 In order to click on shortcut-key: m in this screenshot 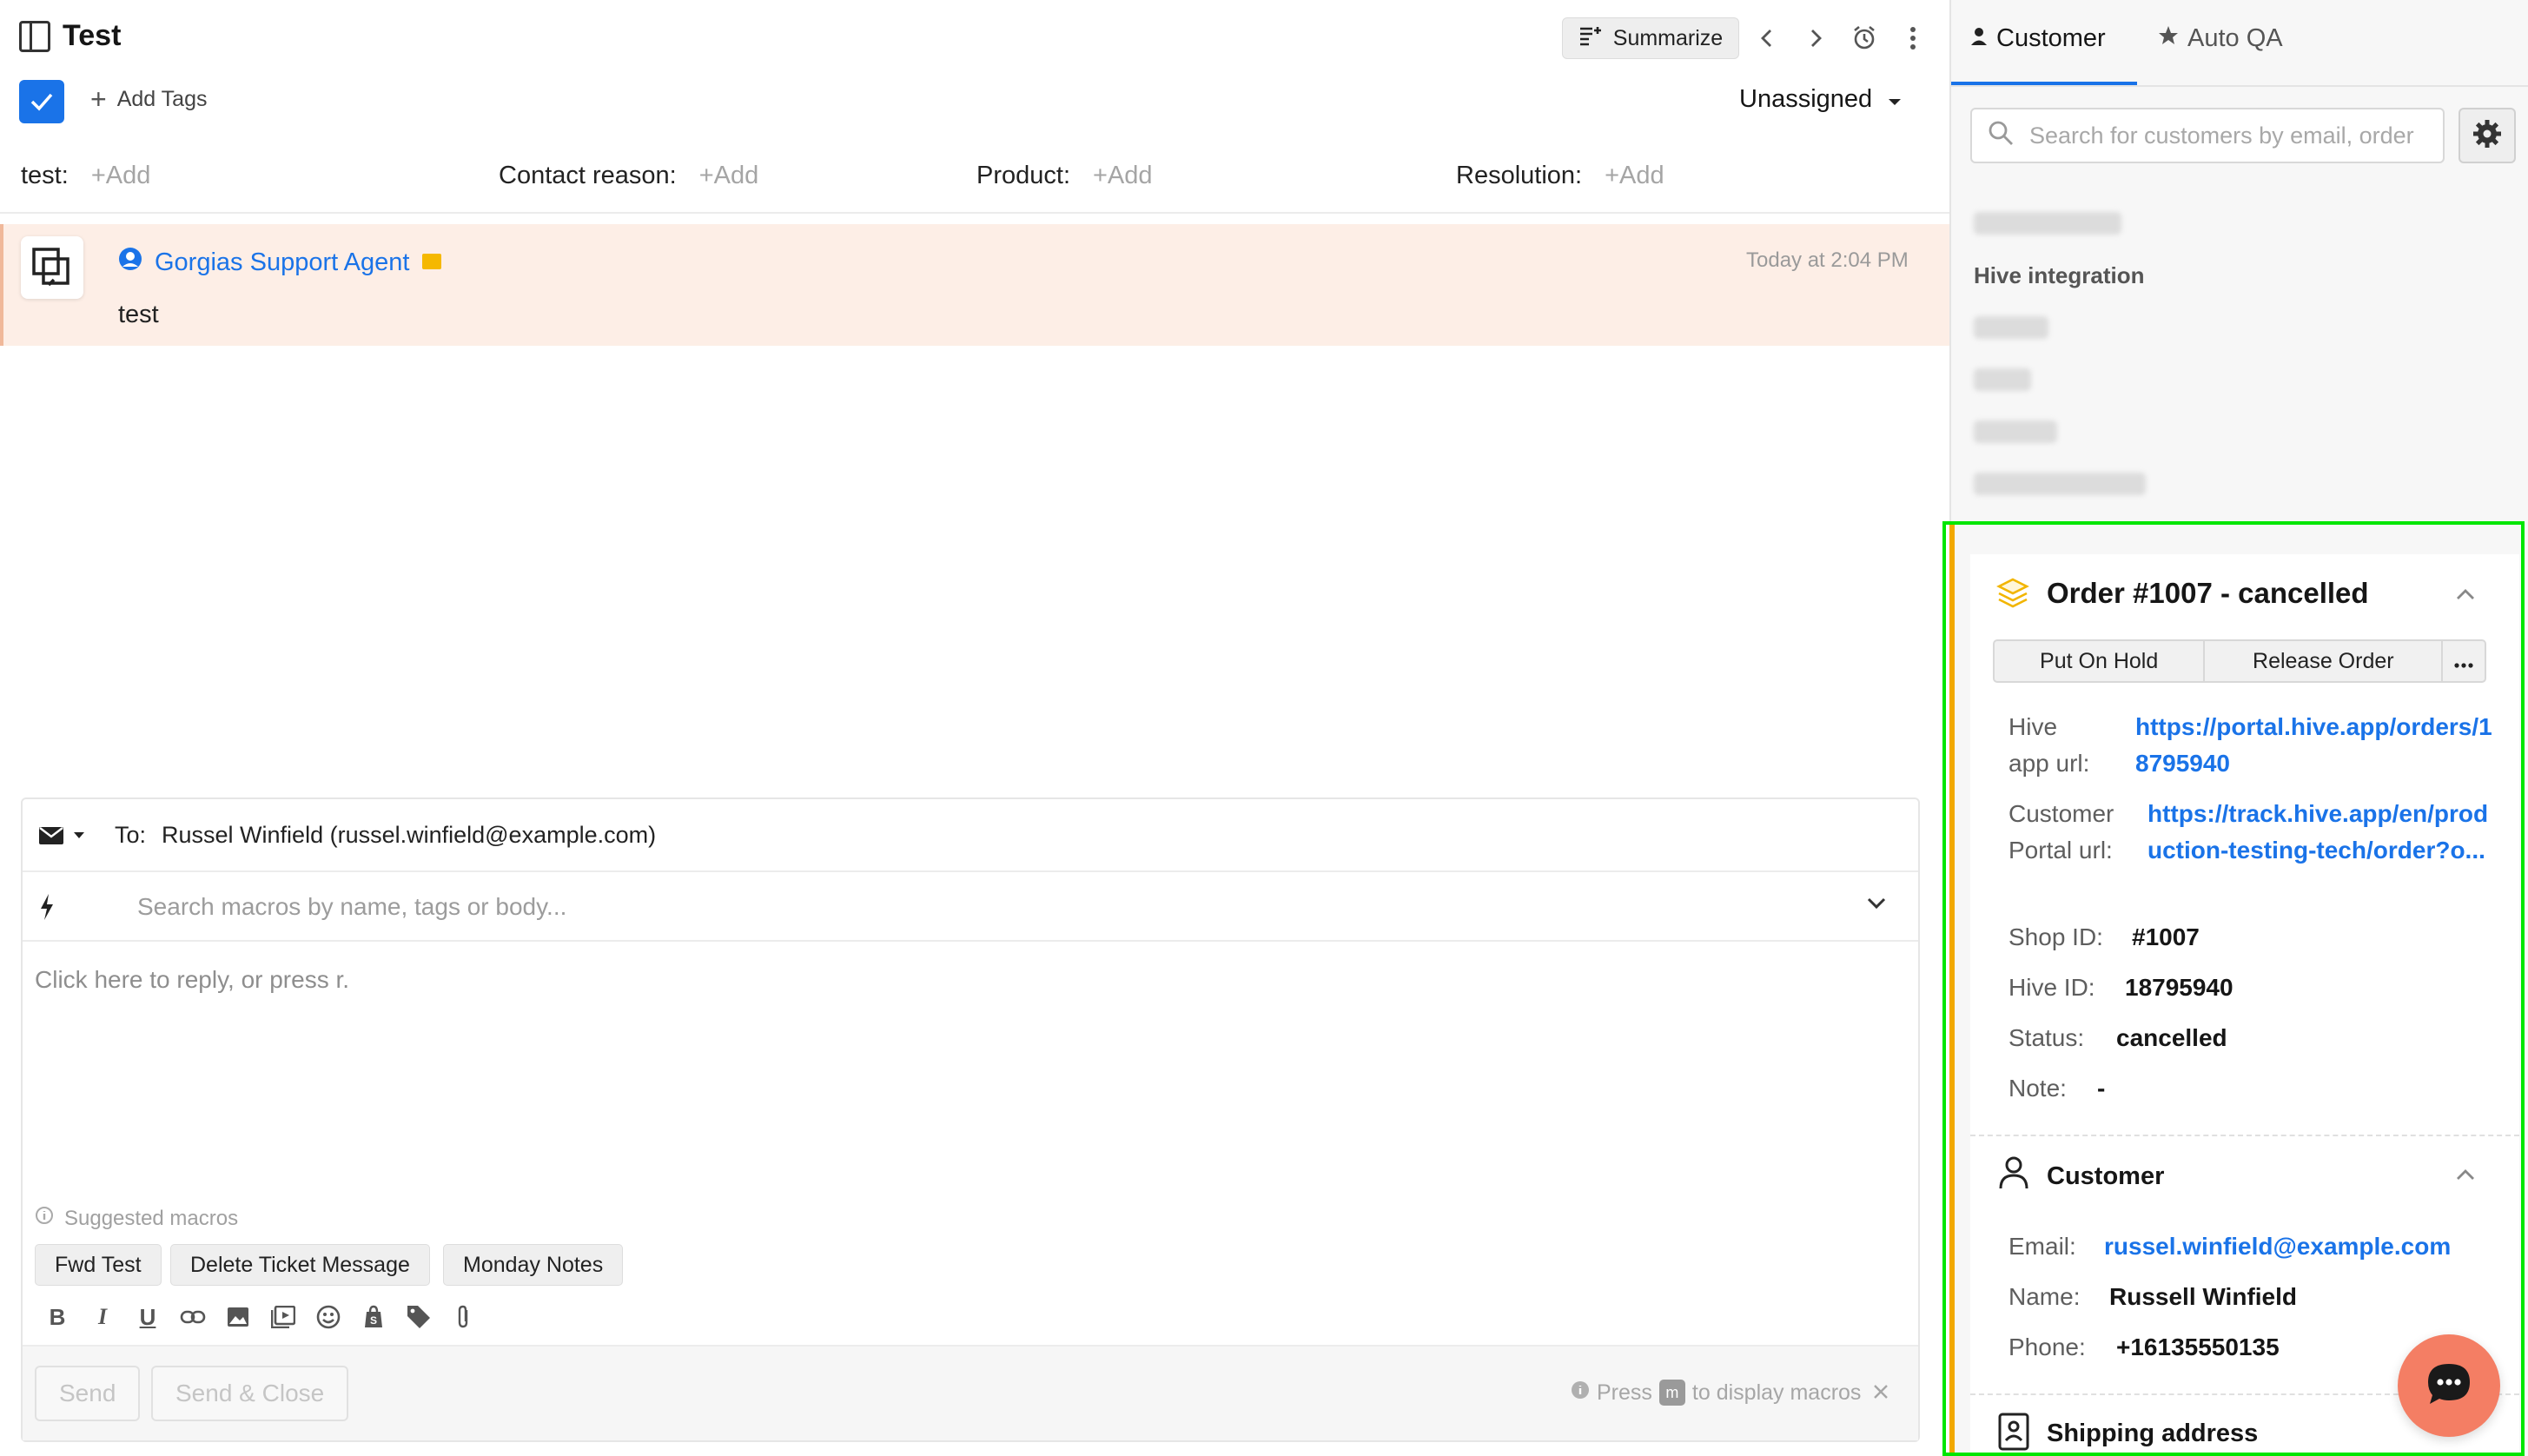, I will do `click(1671, 1393)`.